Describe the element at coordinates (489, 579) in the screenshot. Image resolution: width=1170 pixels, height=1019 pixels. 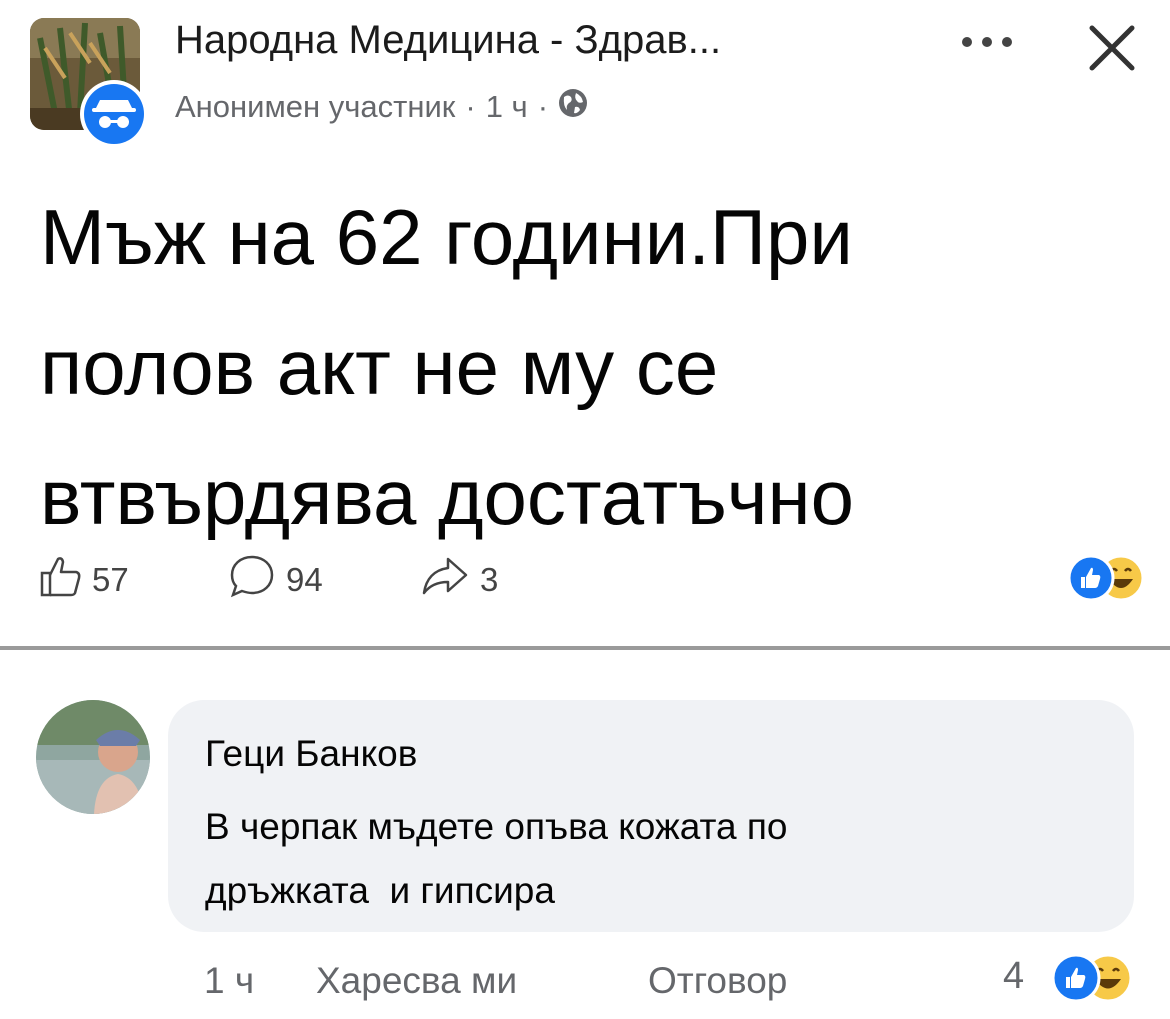
I see `share-count: 3` at that location.